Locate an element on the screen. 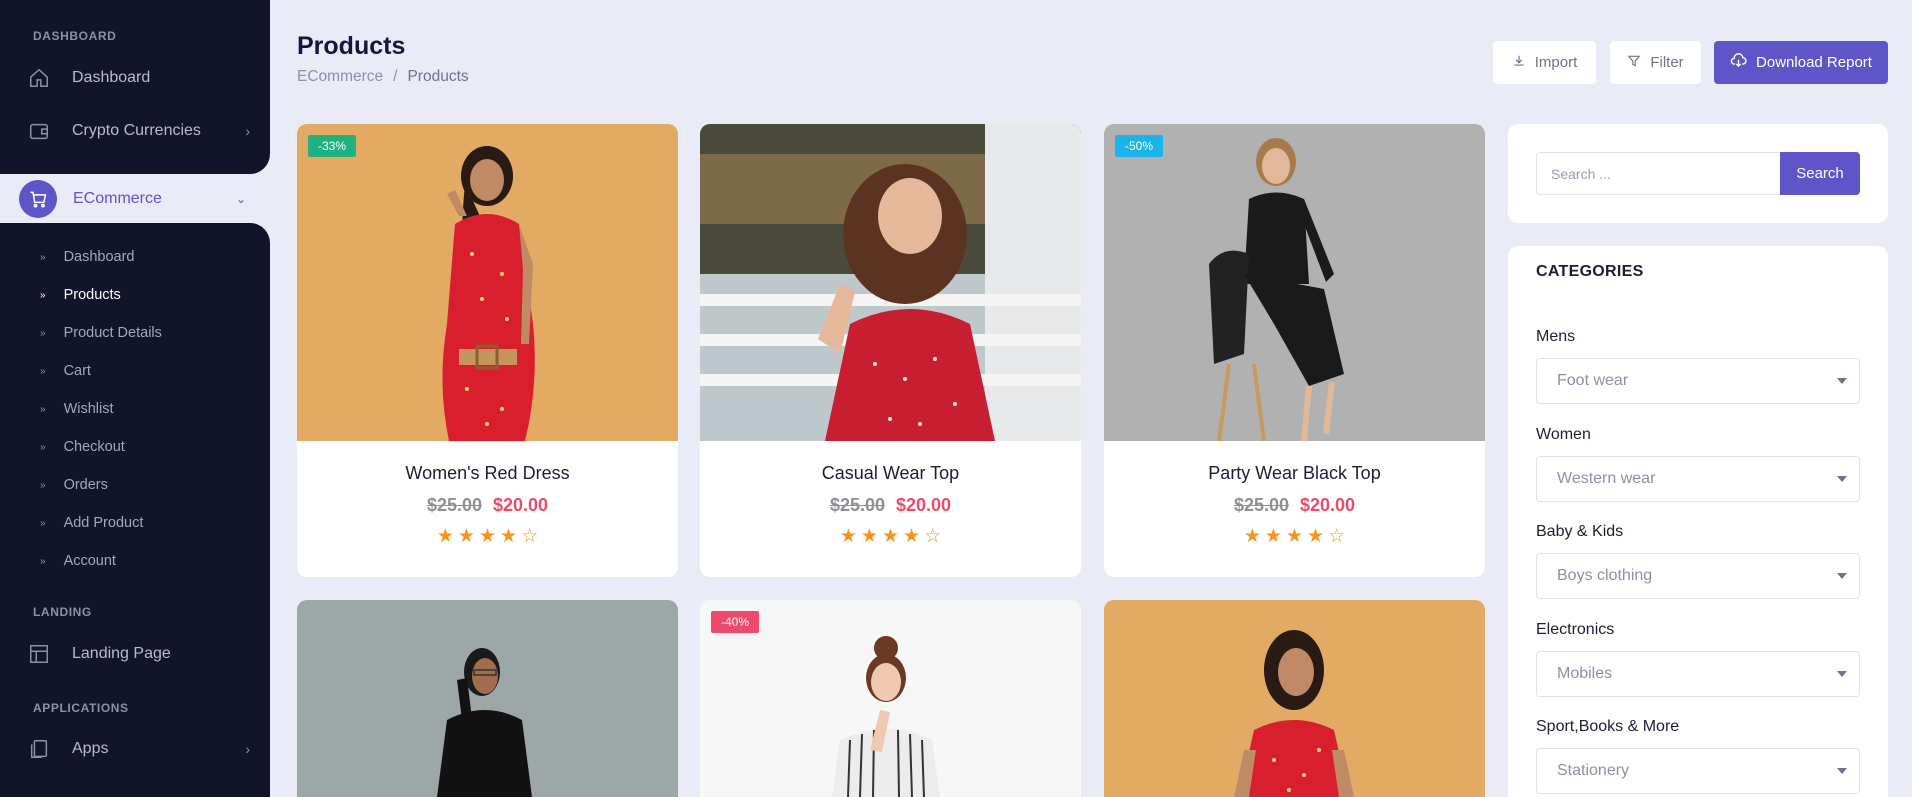 The width and height of the screenshot is (1912, 797). product-card: -40% is located at coordinates (890, 698).